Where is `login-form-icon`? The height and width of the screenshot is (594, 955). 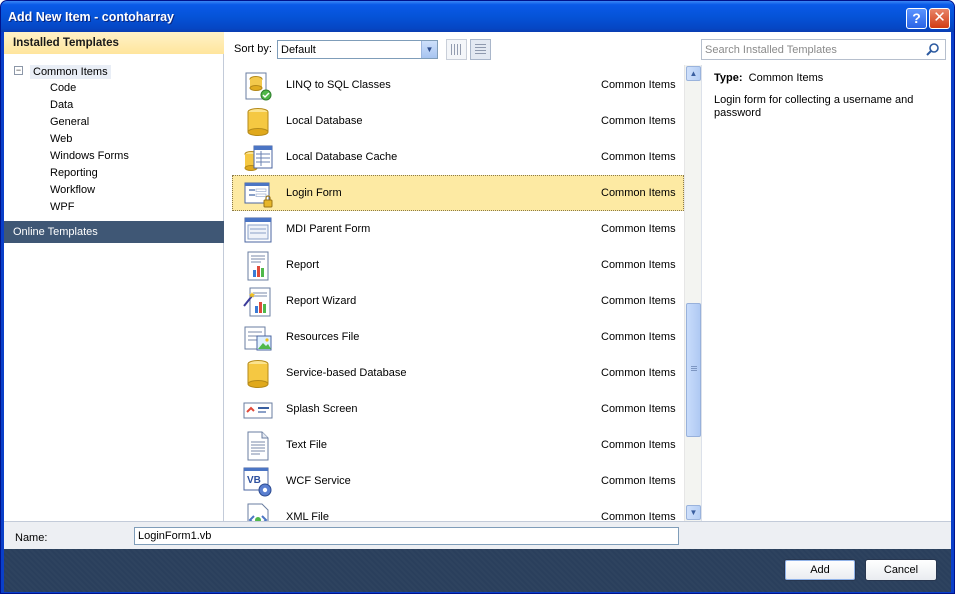 login-form-icon is located at coordinates (258, 195).